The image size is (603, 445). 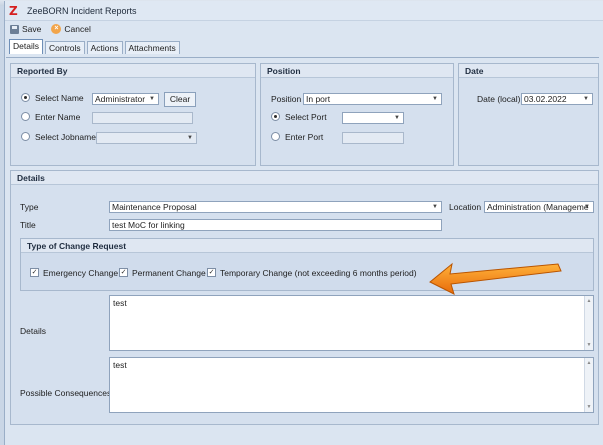 I want to click on select-name-dropdown: Administrator ▼, so click(x=125, y=99).